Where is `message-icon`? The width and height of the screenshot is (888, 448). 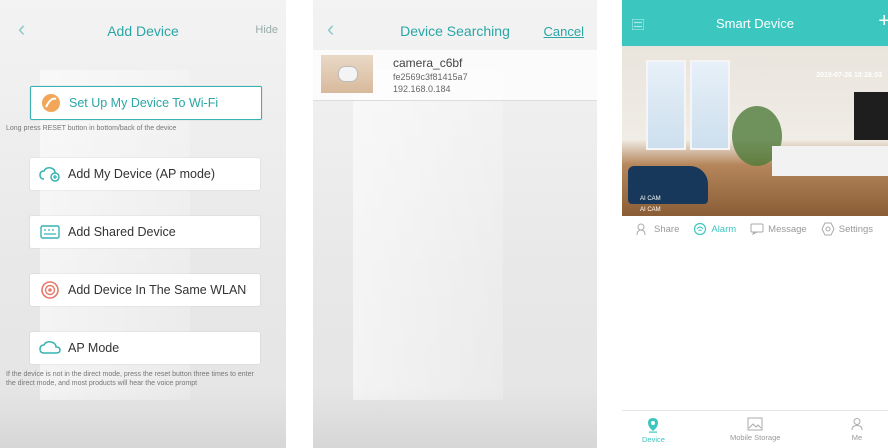 message-icon is located at coordinates (757, 229).